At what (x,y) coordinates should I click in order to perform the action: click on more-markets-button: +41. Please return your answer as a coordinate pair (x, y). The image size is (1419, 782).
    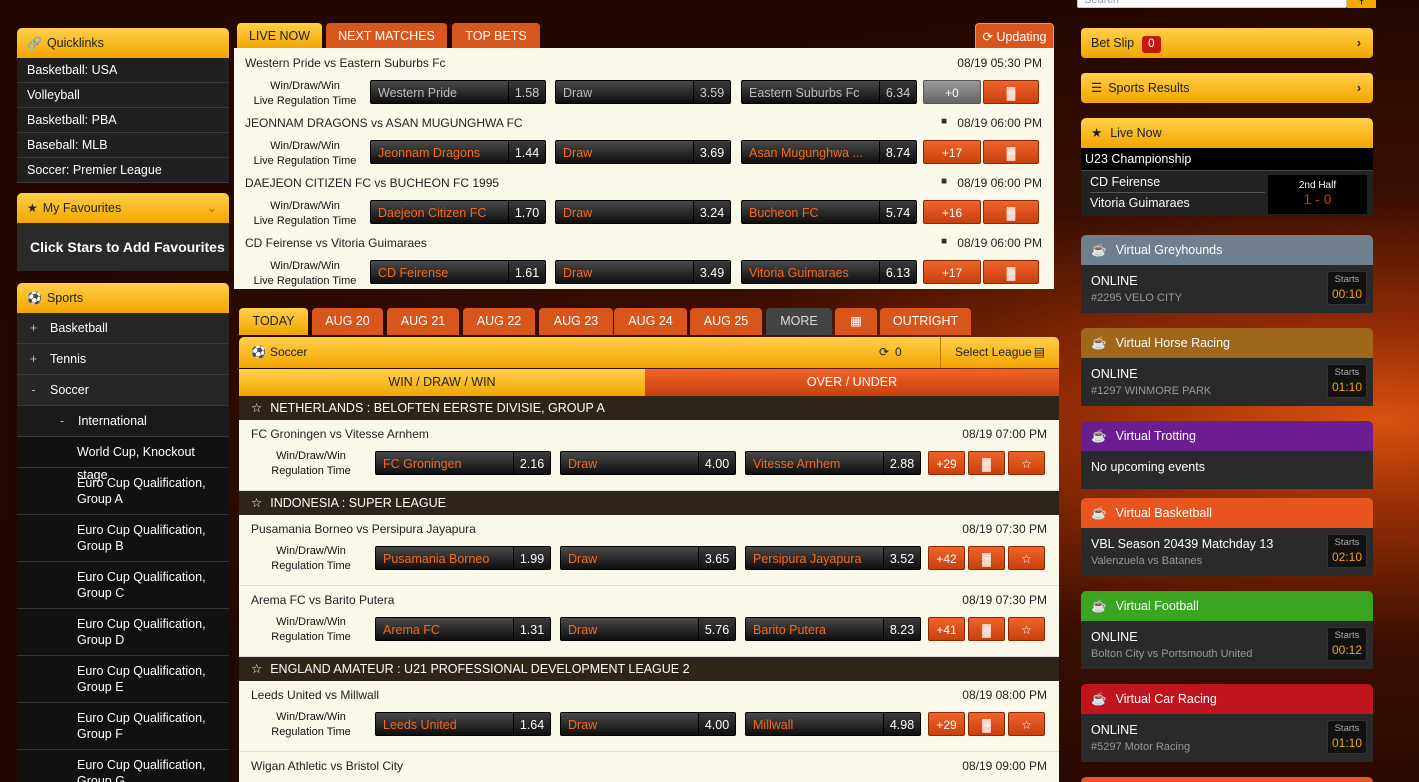
    Looking at the image, I should click on (946, 629).